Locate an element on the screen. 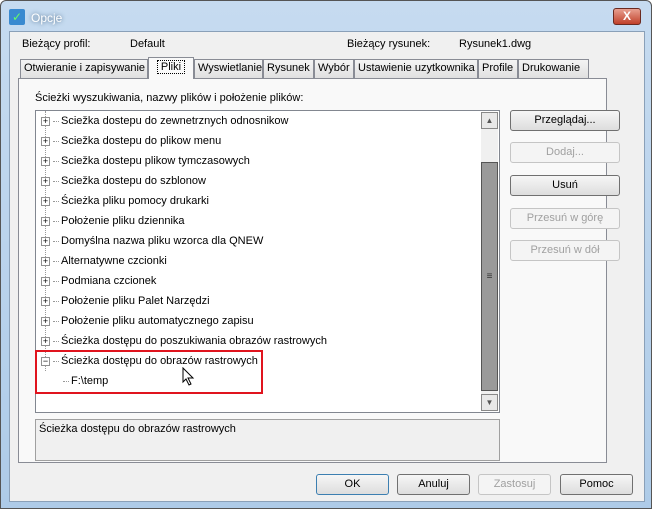  profile-label: Bieżący profil: is located at coordinates (56, 44).